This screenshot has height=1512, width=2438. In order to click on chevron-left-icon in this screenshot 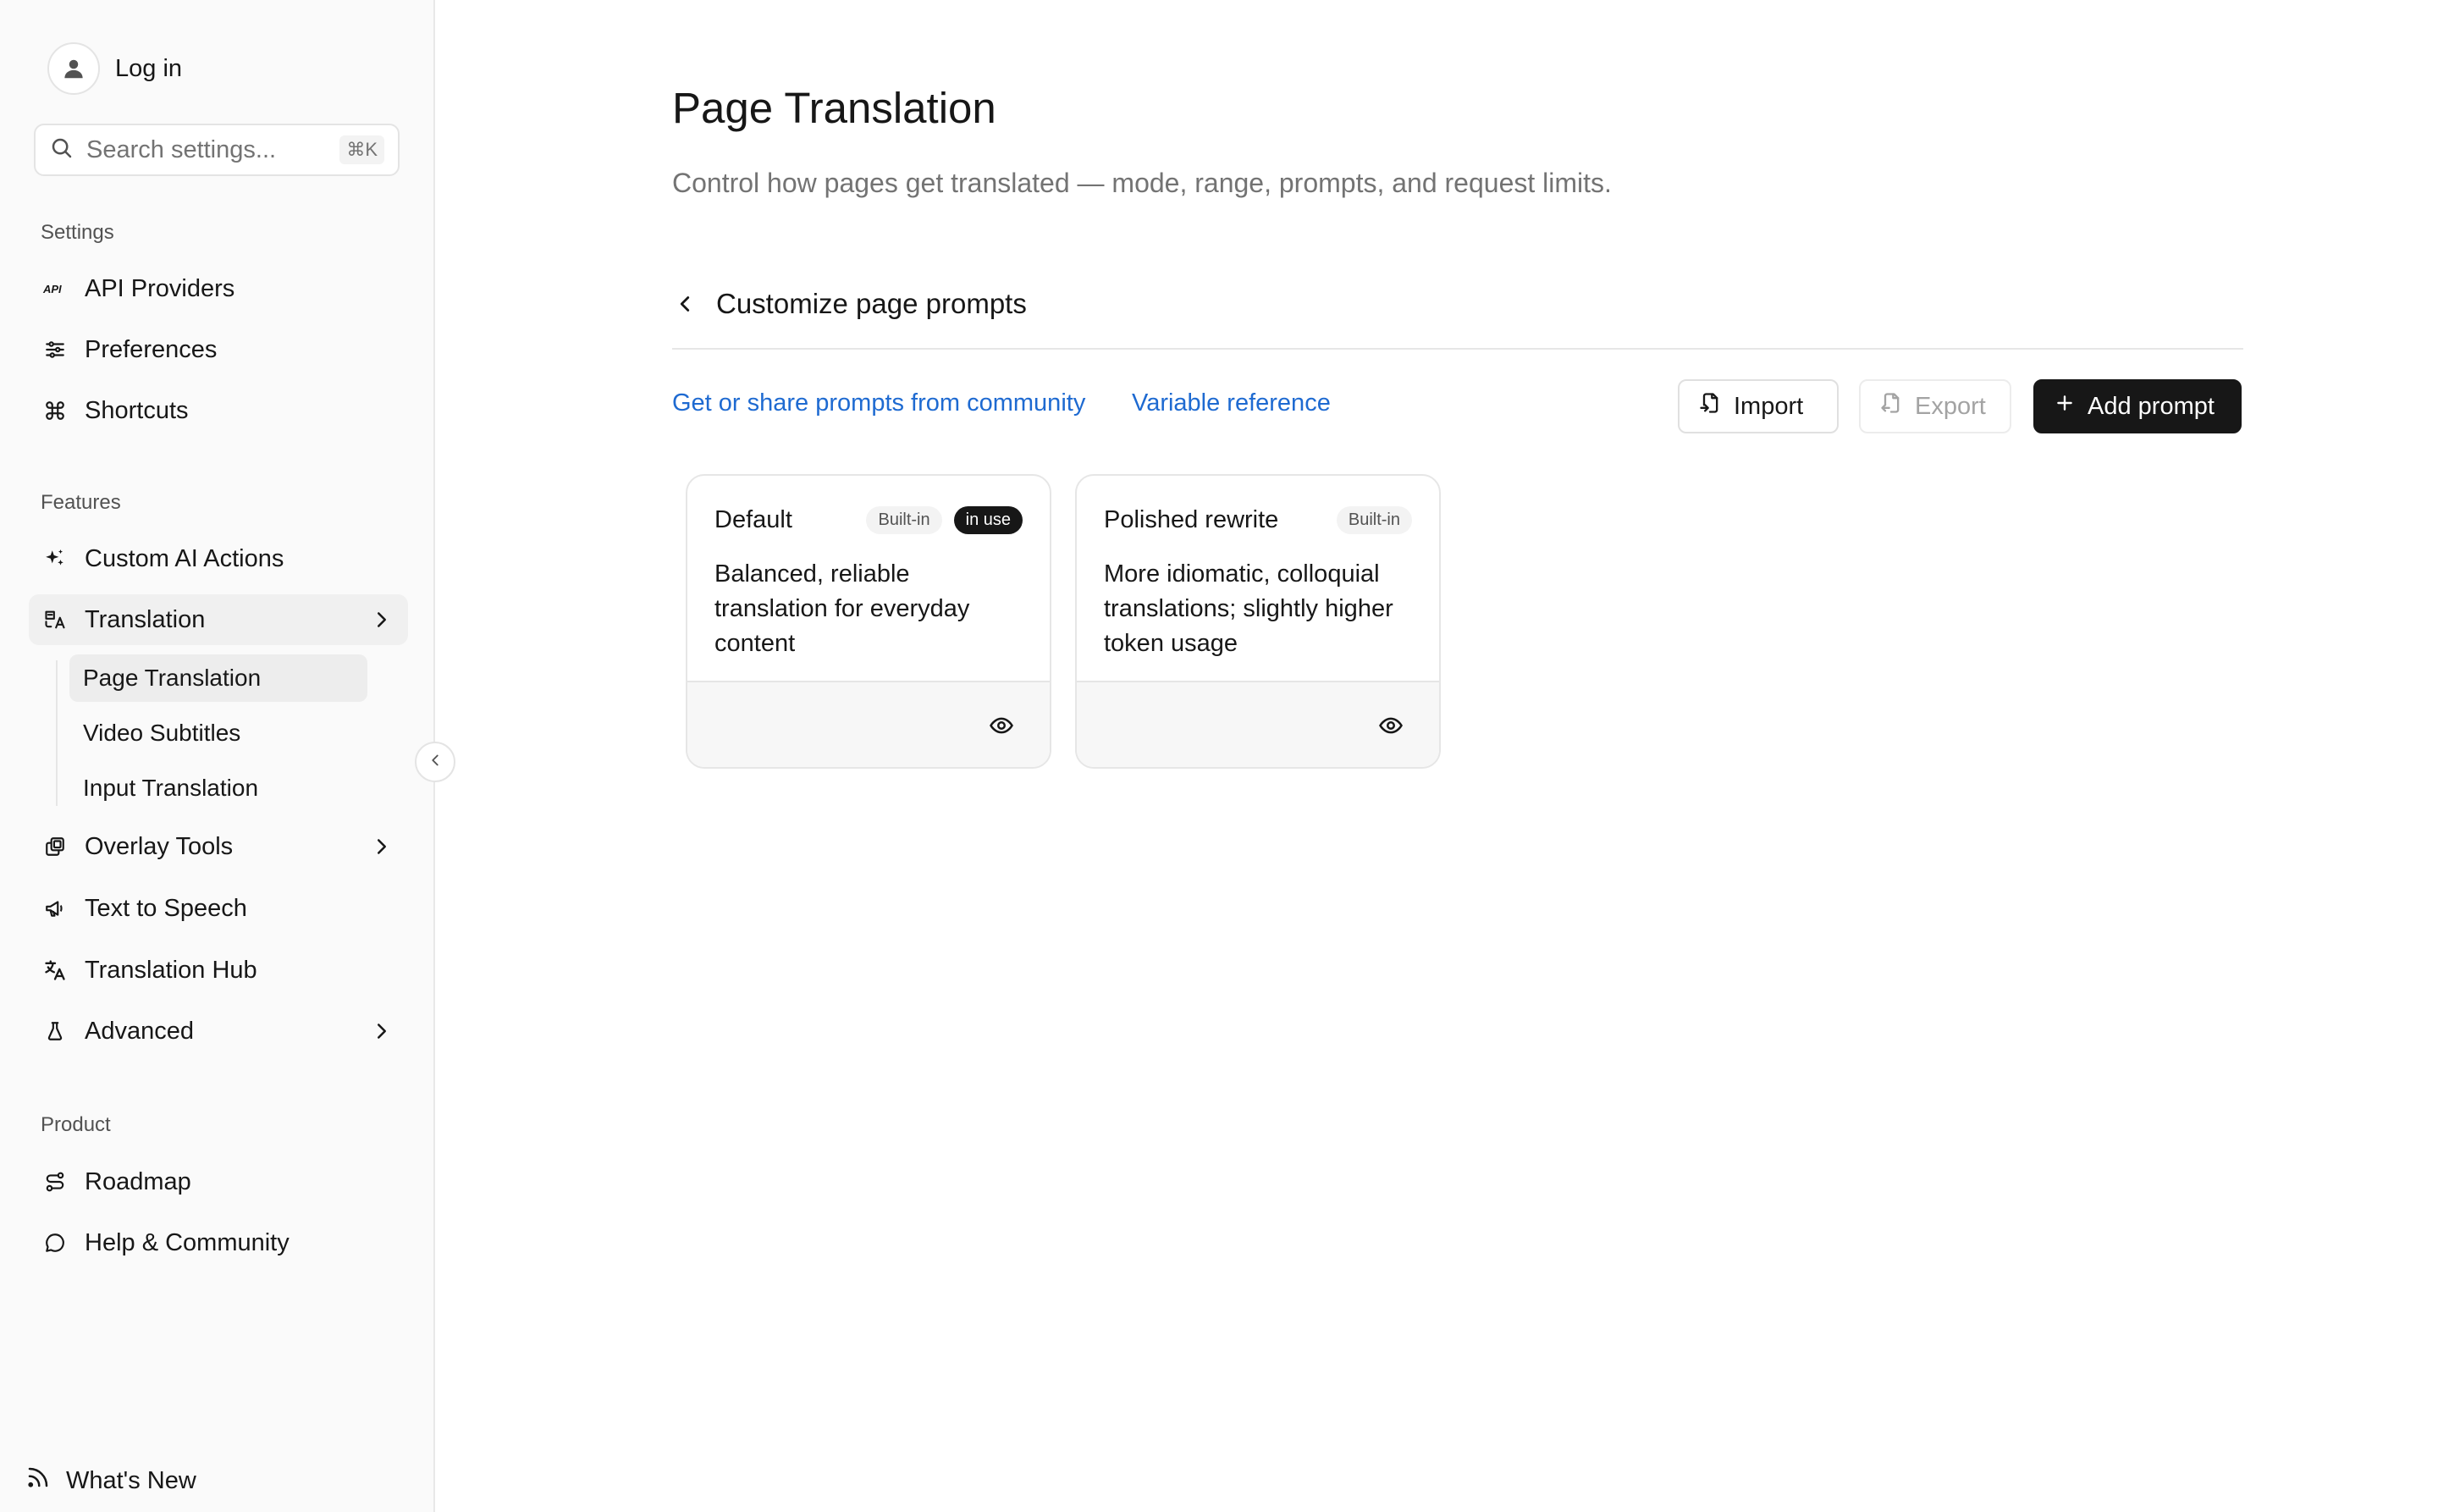, I will do `click(435, 762)`.